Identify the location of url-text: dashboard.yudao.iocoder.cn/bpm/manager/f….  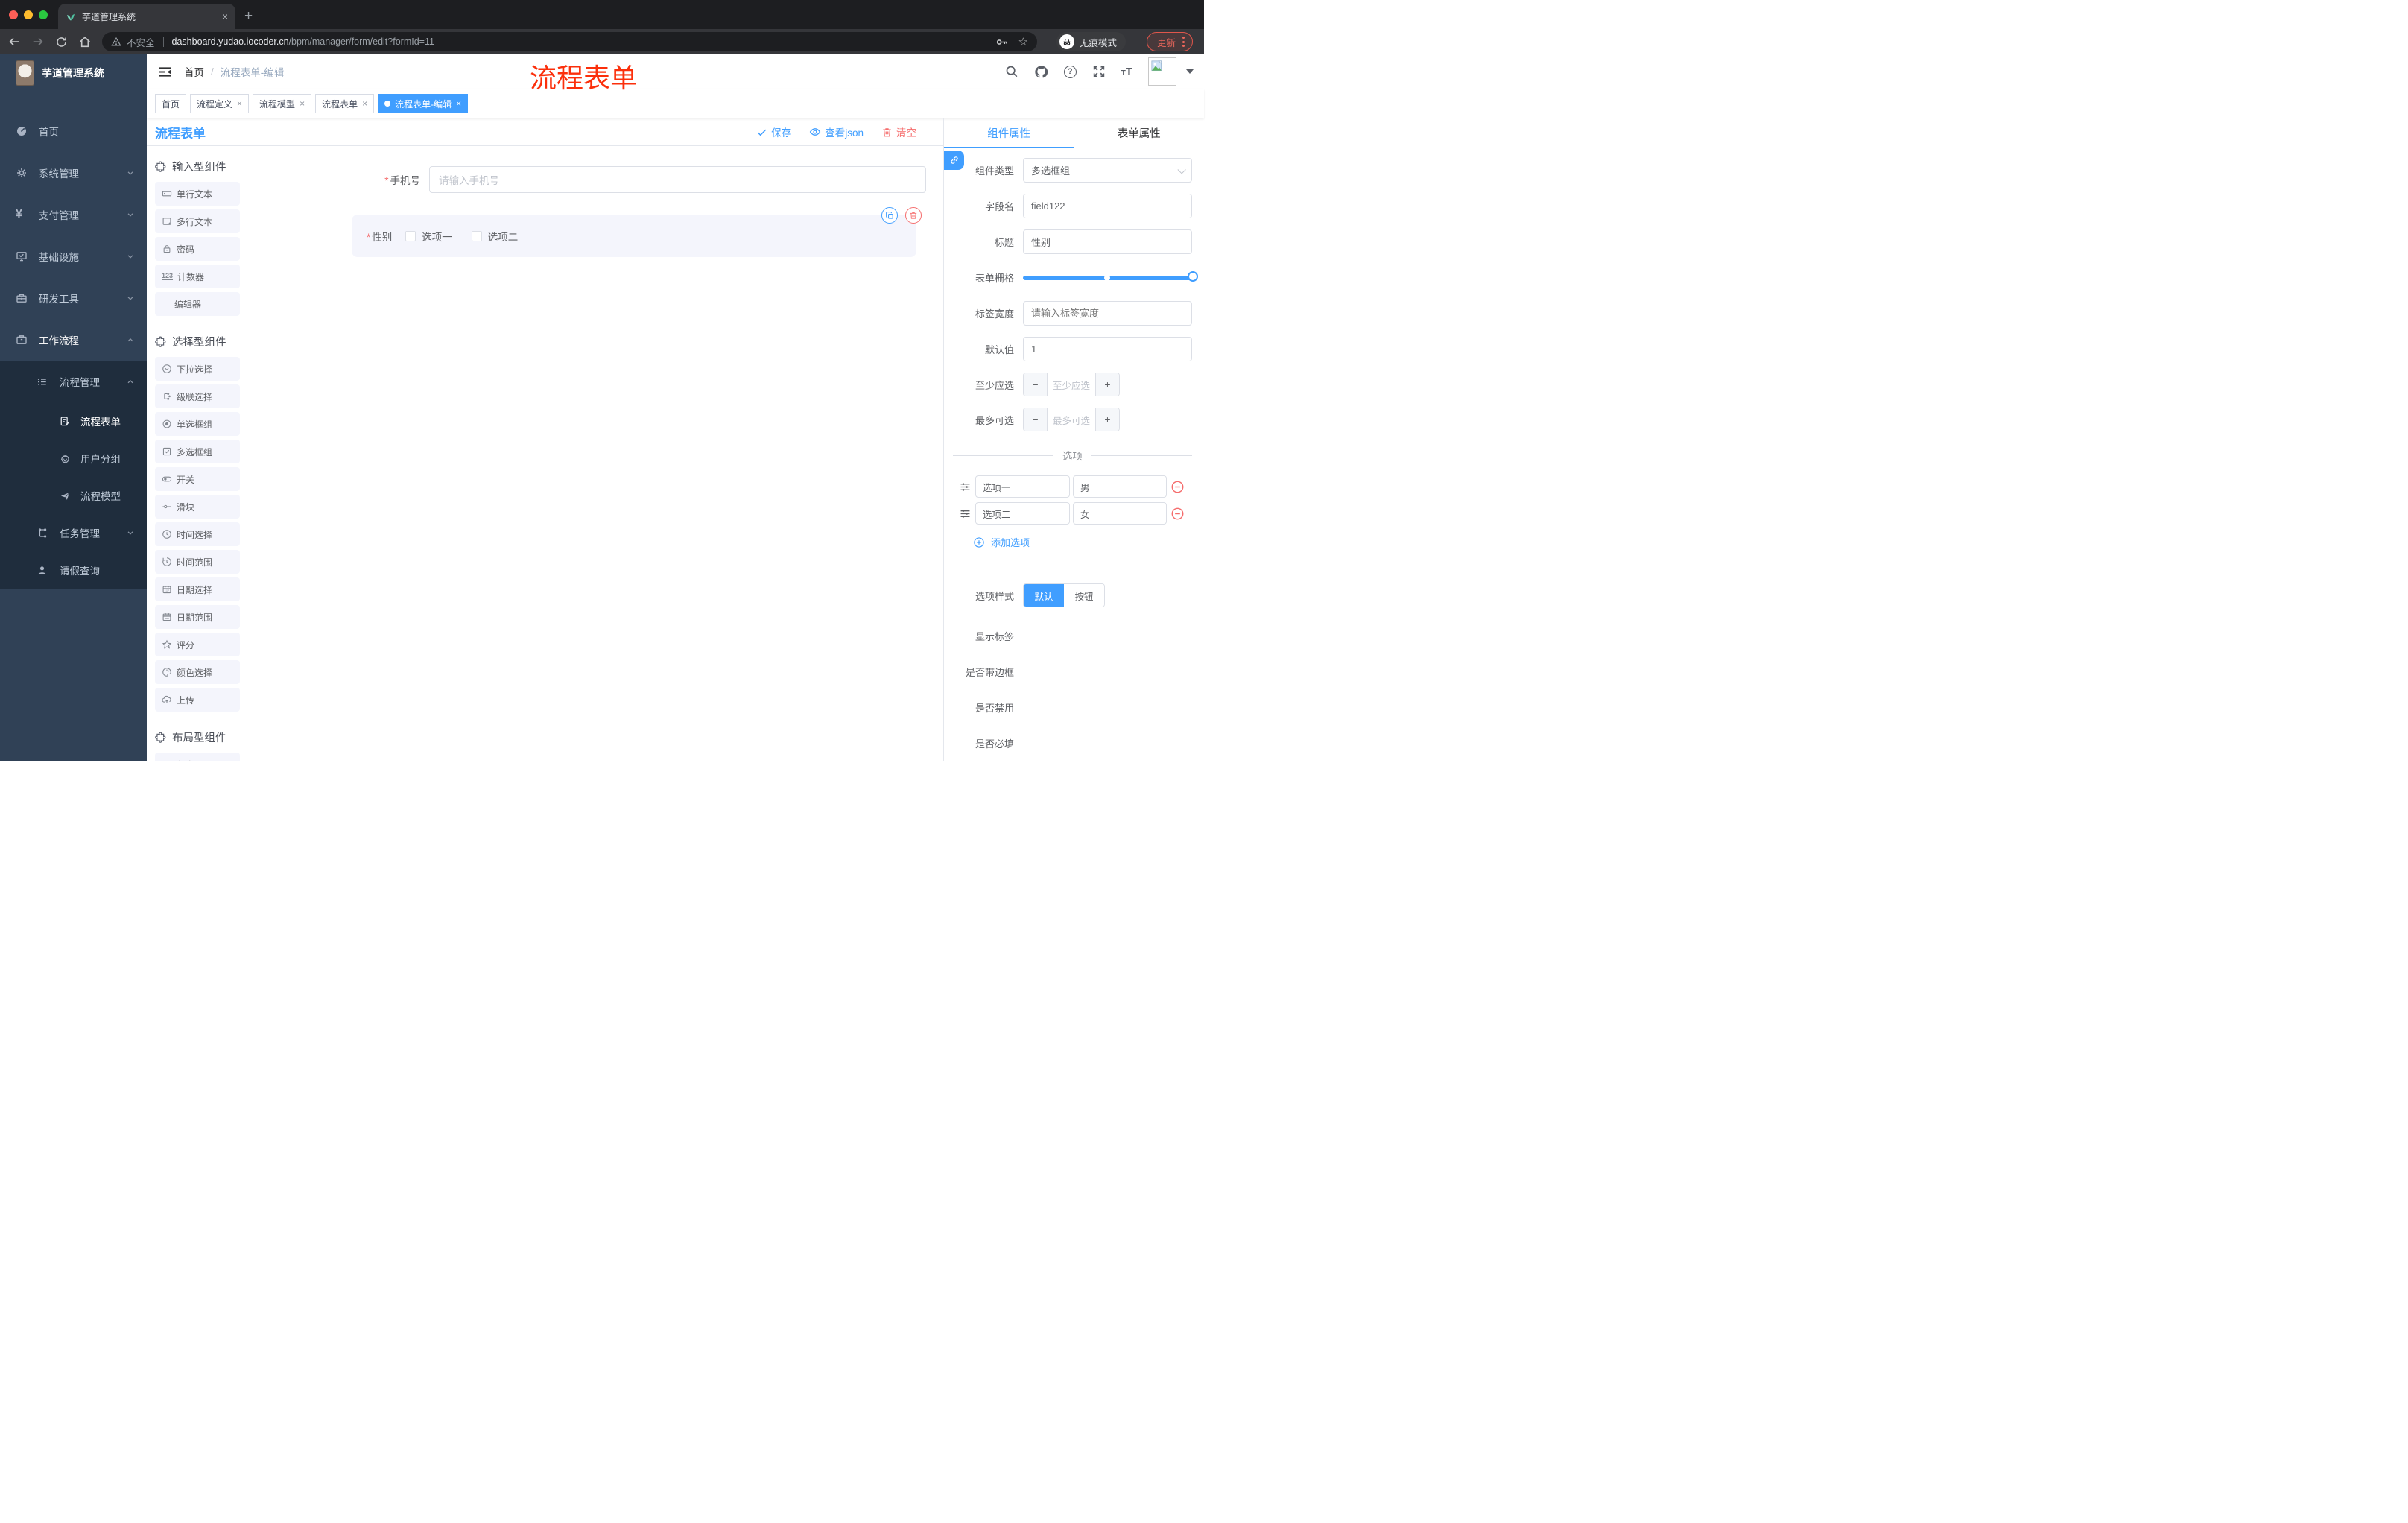
(303, 42).